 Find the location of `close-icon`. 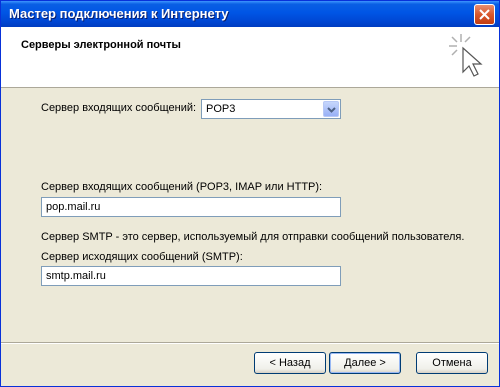

close-icon is located at coordinates (484, 14).